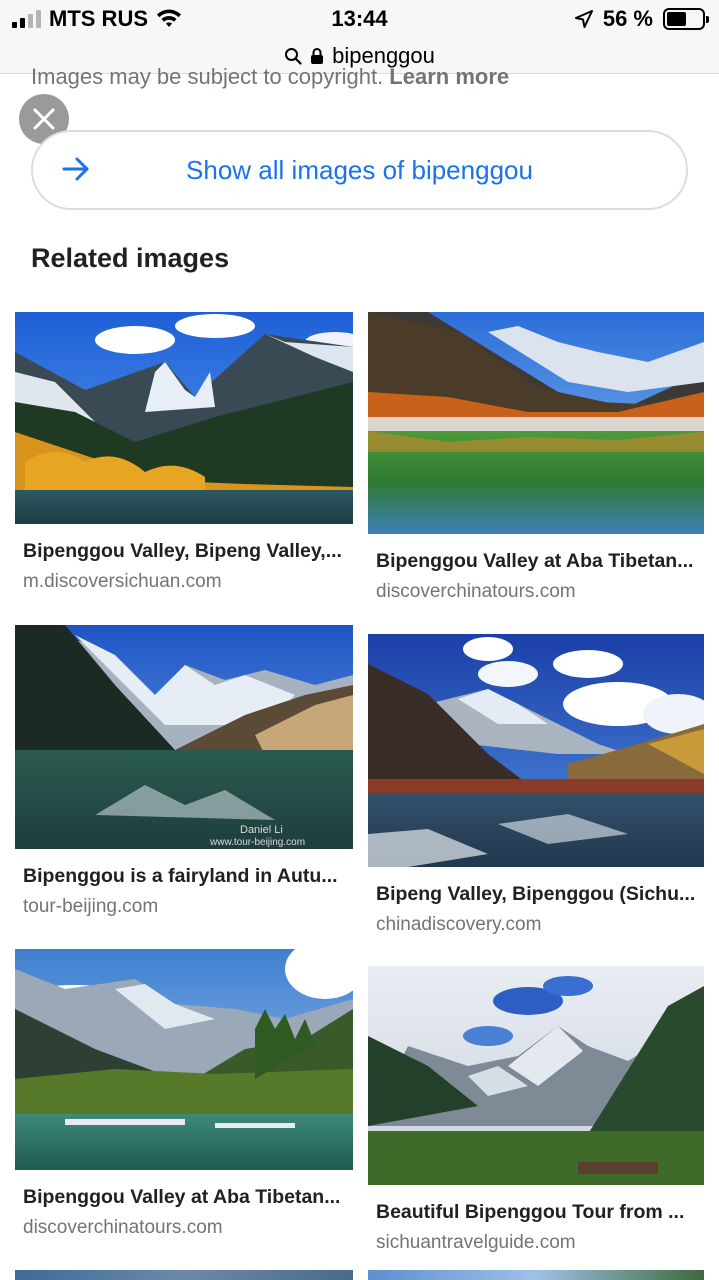 The image size is (719, 1280). Describe the element at coordinates (184, 737) in the screenshot. I see `related-image-thumbnail: Daniel Li www.tour-beijing.com` at that location.